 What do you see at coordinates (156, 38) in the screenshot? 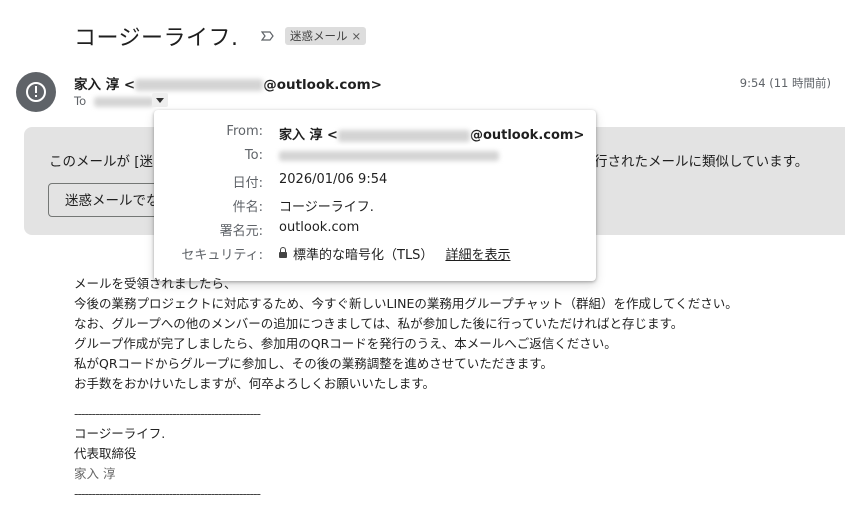
I see `email-subject: コージーライフ.` at bounding box center [156, 38].